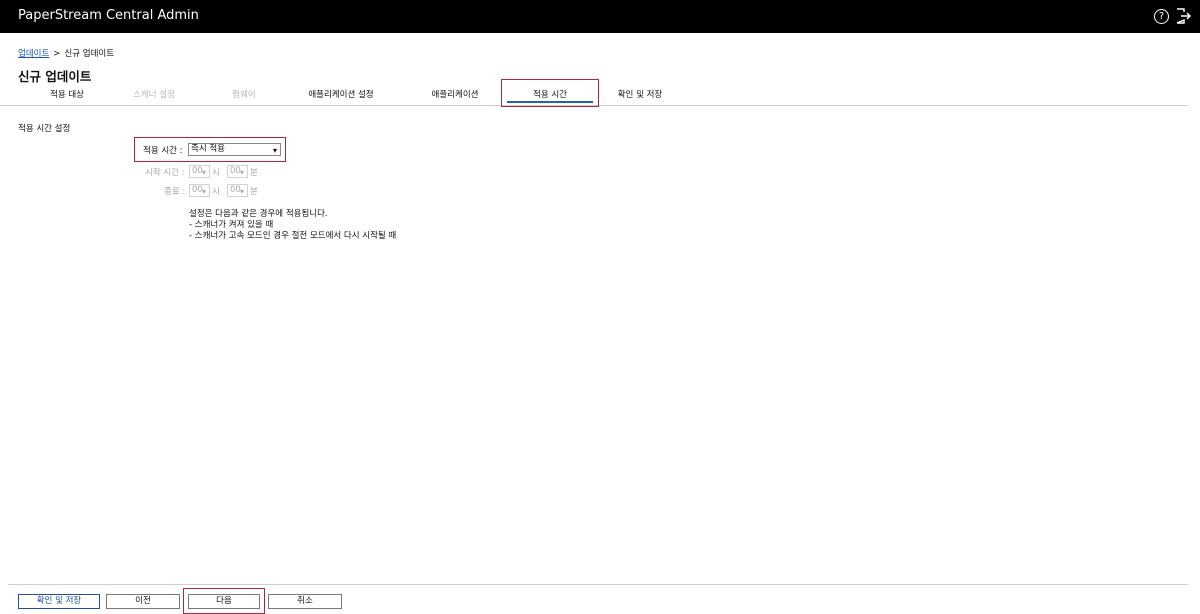 The width and height of the screenshot is (1200, 614). Describe the element at coordinates (89, 54) in the screenshot. I see `breadcrumb-current: 신규 업데이트` at that location.